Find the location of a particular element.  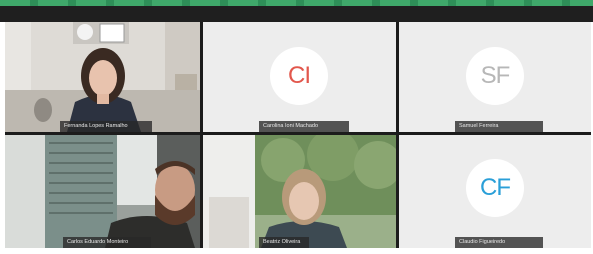

participant-tile-1: Fernanda Lopes Ramalho is located at coordinates (102, 77).